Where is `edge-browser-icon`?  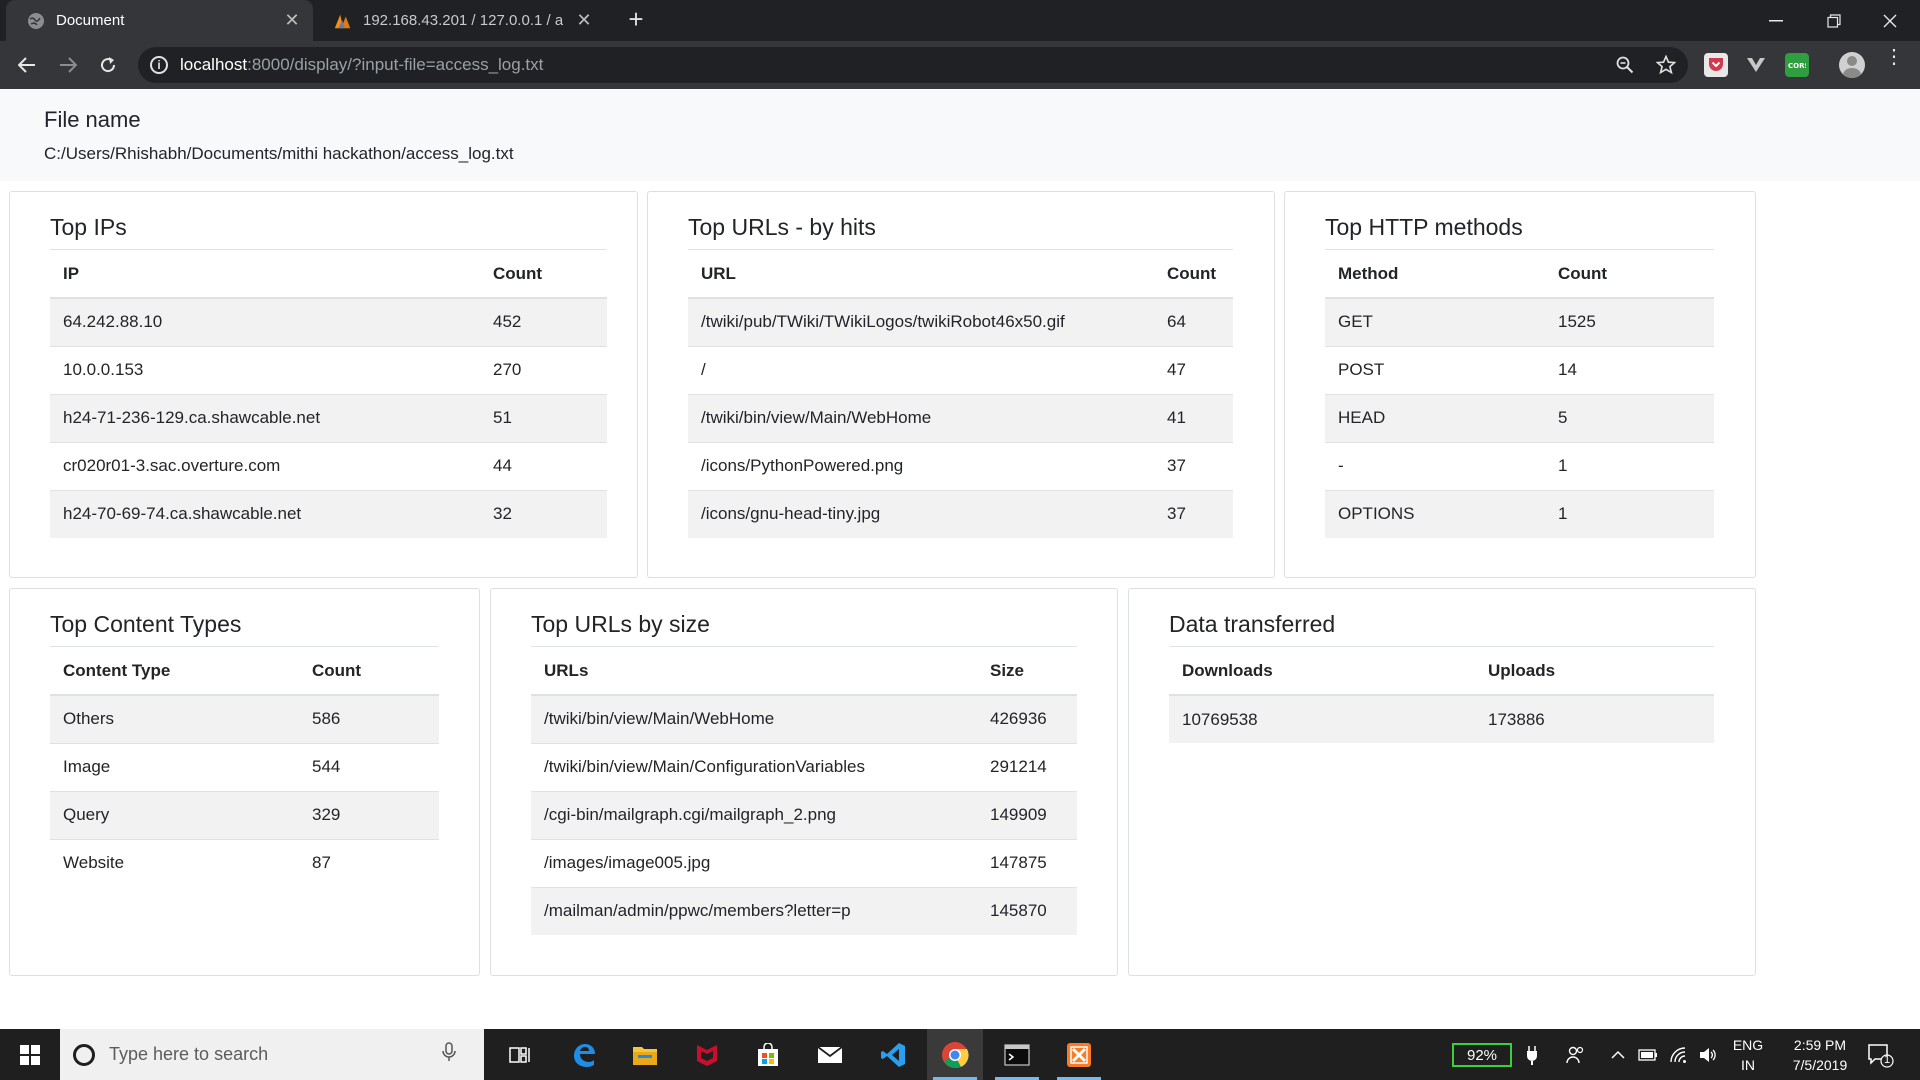 edge-browser-icon is located at coordinates (584, 1054).